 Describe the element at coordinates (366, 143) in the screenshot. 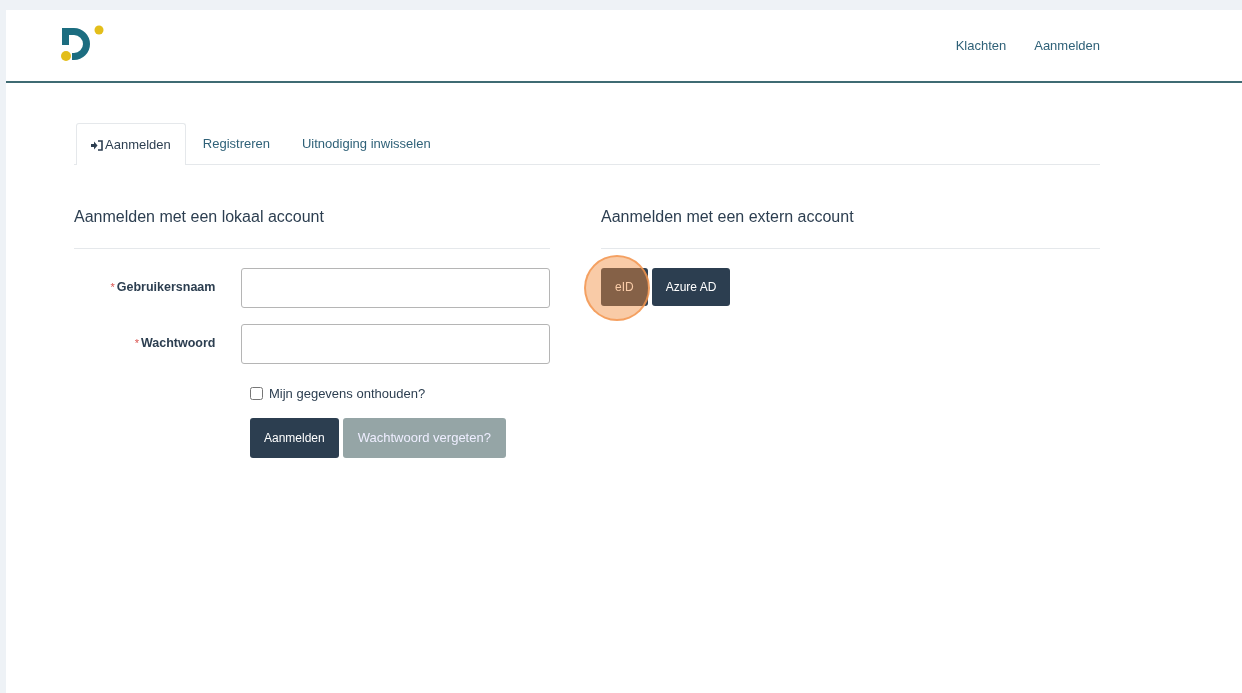

I see `tab: Uitnodiging inwisselen` at that location.